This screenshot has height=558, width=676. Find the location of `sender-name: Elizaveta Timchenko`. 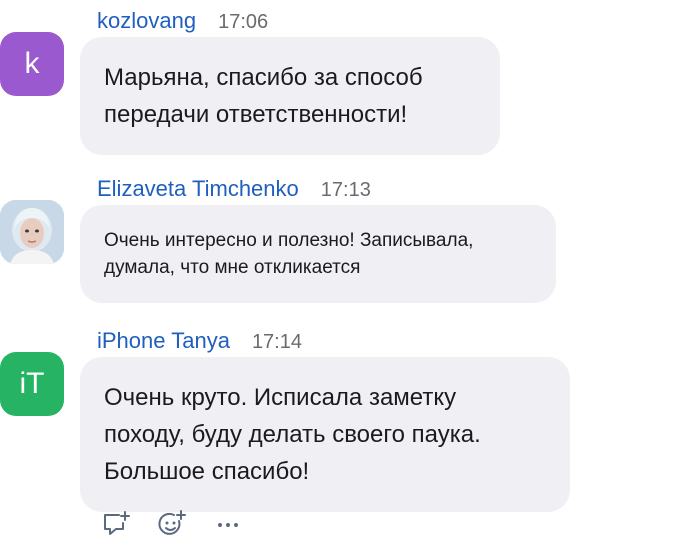

sender-name: Elizaveta Timchenko is located at coordinates (198, 189).